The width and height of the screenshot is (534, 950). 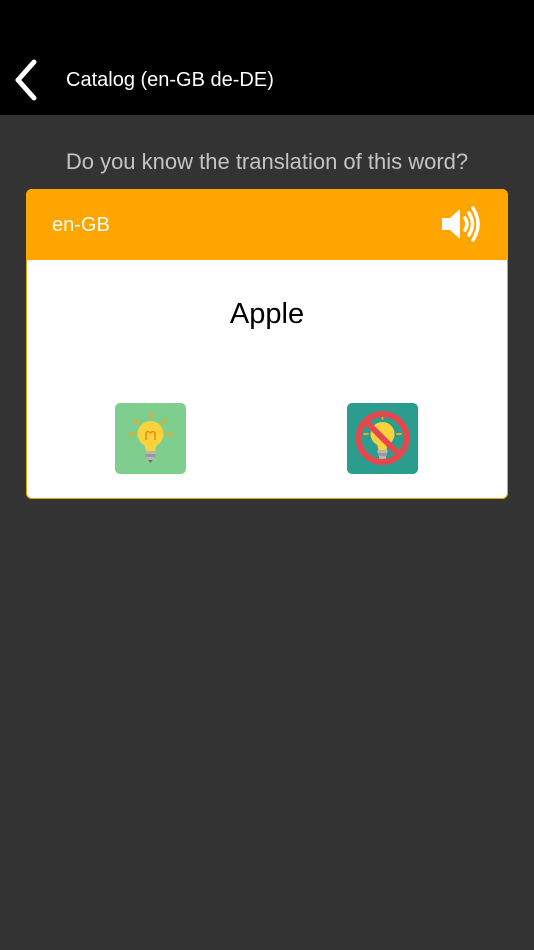 I want to click on chevron-left-icon, so click(x=26, y=80).